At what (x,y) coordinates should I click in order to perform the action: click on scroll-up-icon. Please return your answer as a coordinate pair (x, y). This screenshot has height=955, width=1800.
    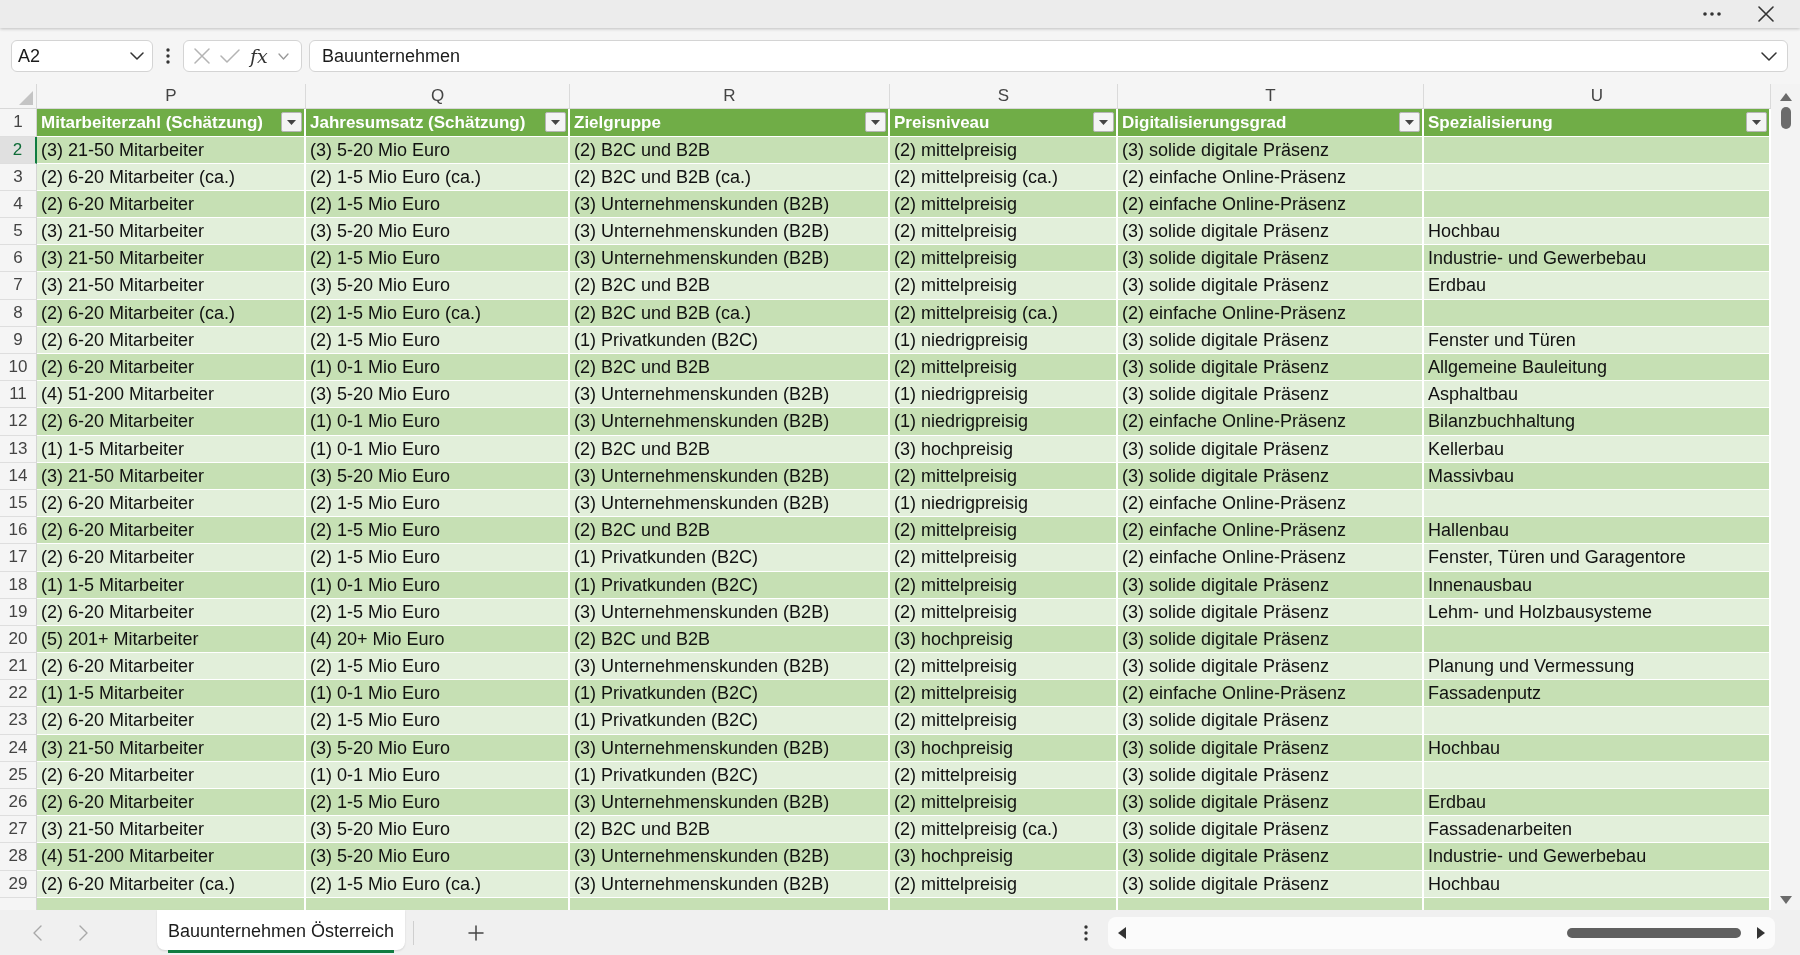
    Looking at the image, I should click on (1785, 97).